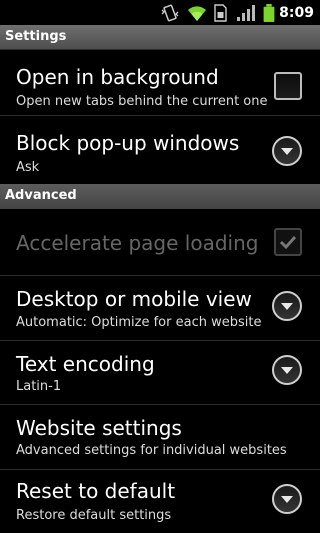 Image resolution: width=320 pixels, height=533 pixels. What do you see at coordinates (94, 515) in the screenshot?
I see `setting-summary: Restore default settings` at bounding box center [94, 515].